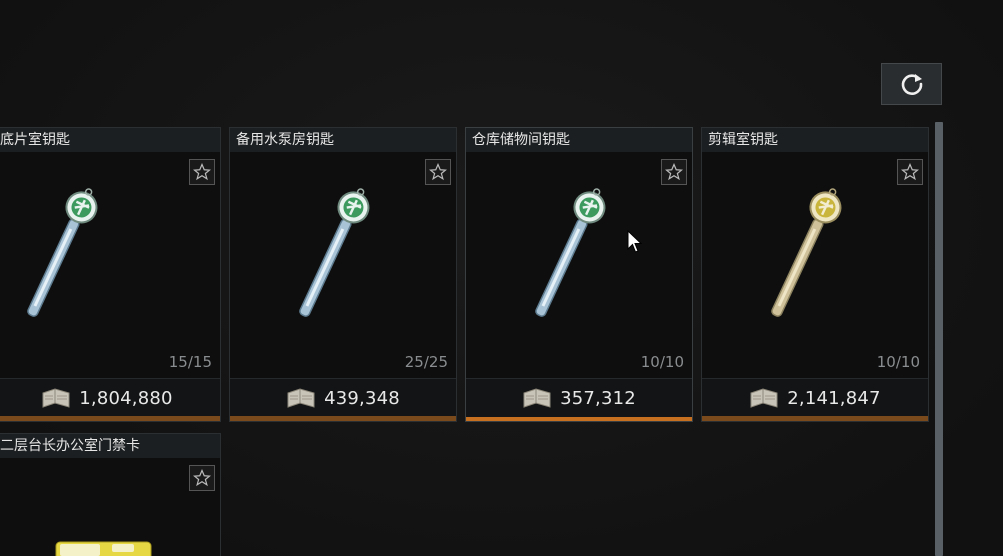 The width and height of the screenshot is (1003, 556). Describe the element at coordinates (343, 140) in the screenshot. I see `item-name: 备用水泵房钥匙` at that location.